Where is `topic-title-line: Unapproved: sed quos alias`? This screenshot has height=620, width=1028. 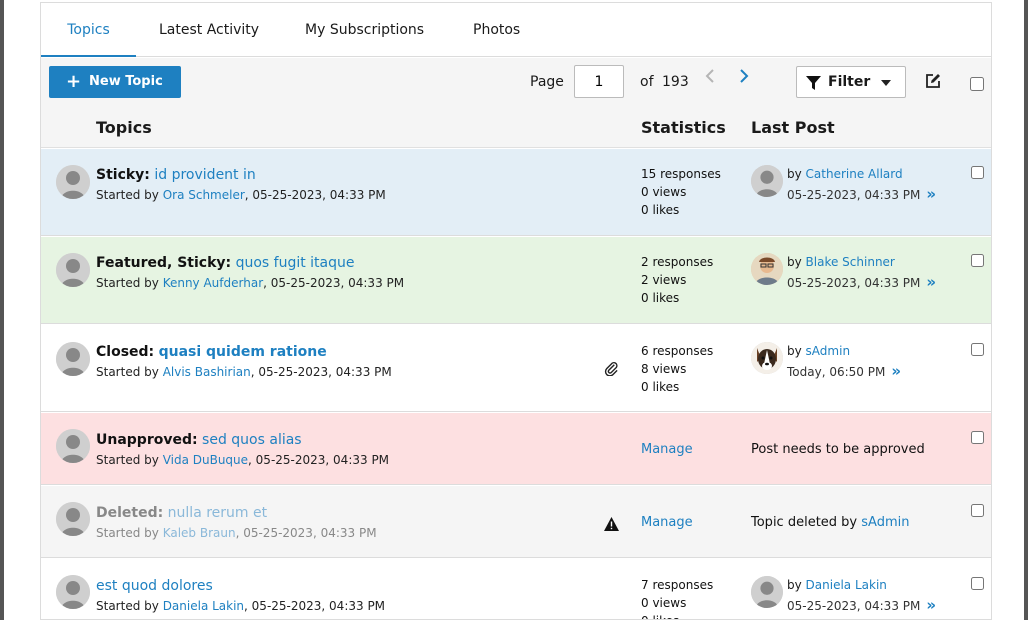
topic-title-line: Unapproved: sed quos alias is located at coordinates (199, 440).